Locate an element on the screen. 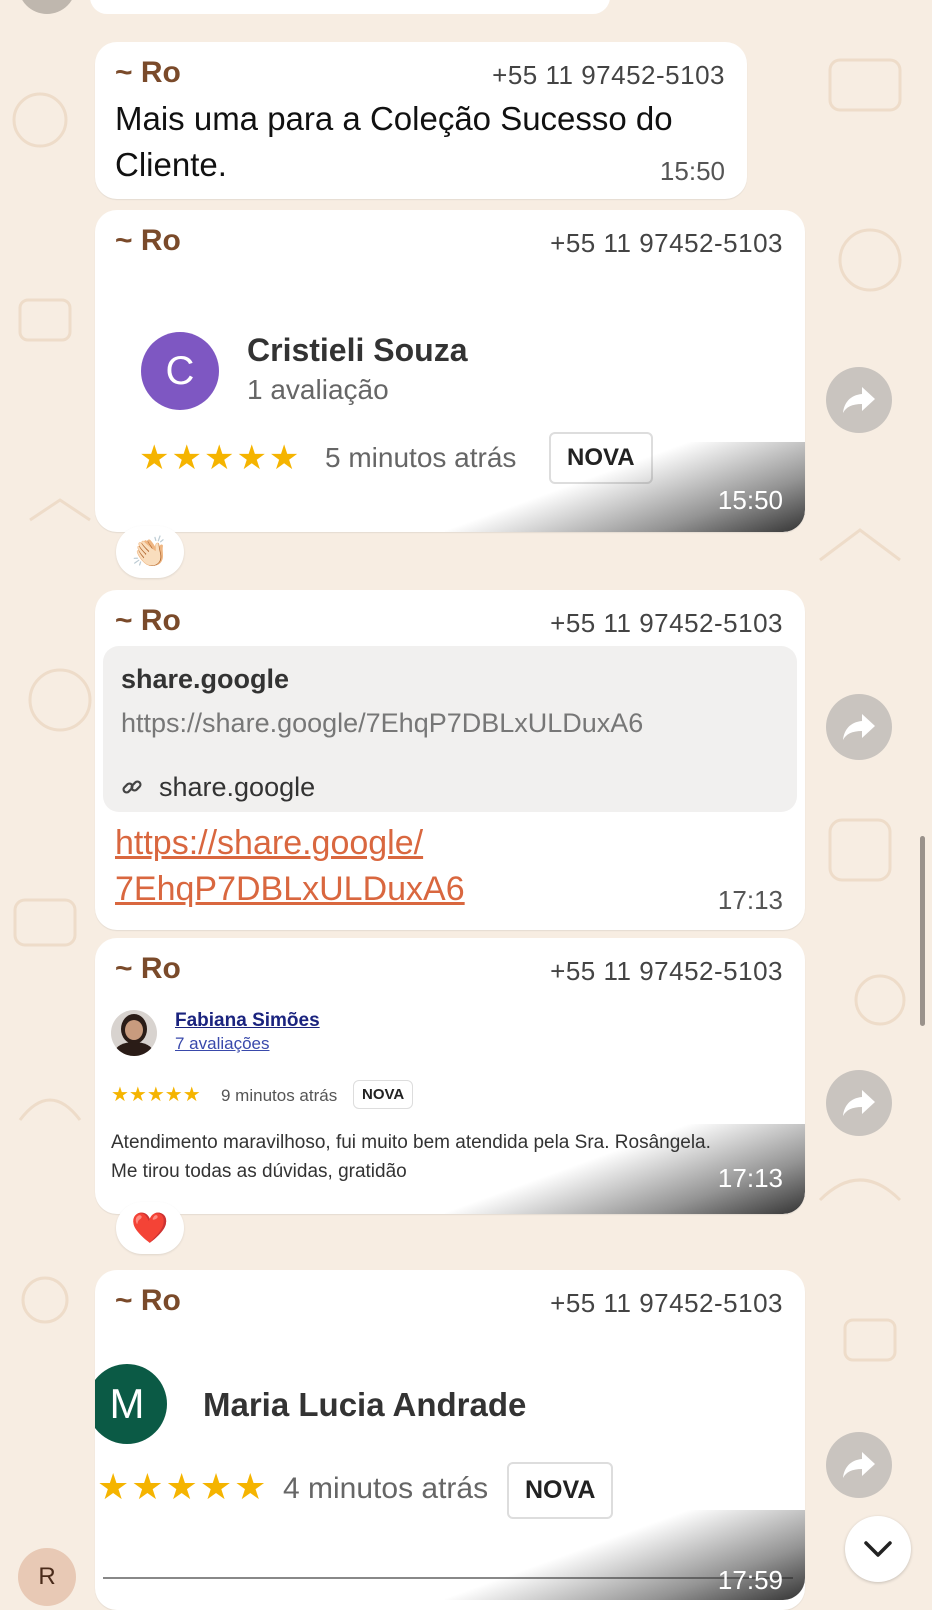 This screenshot has height=1610, width=932. scroll-down-button is located at coordinates (878, 1549).